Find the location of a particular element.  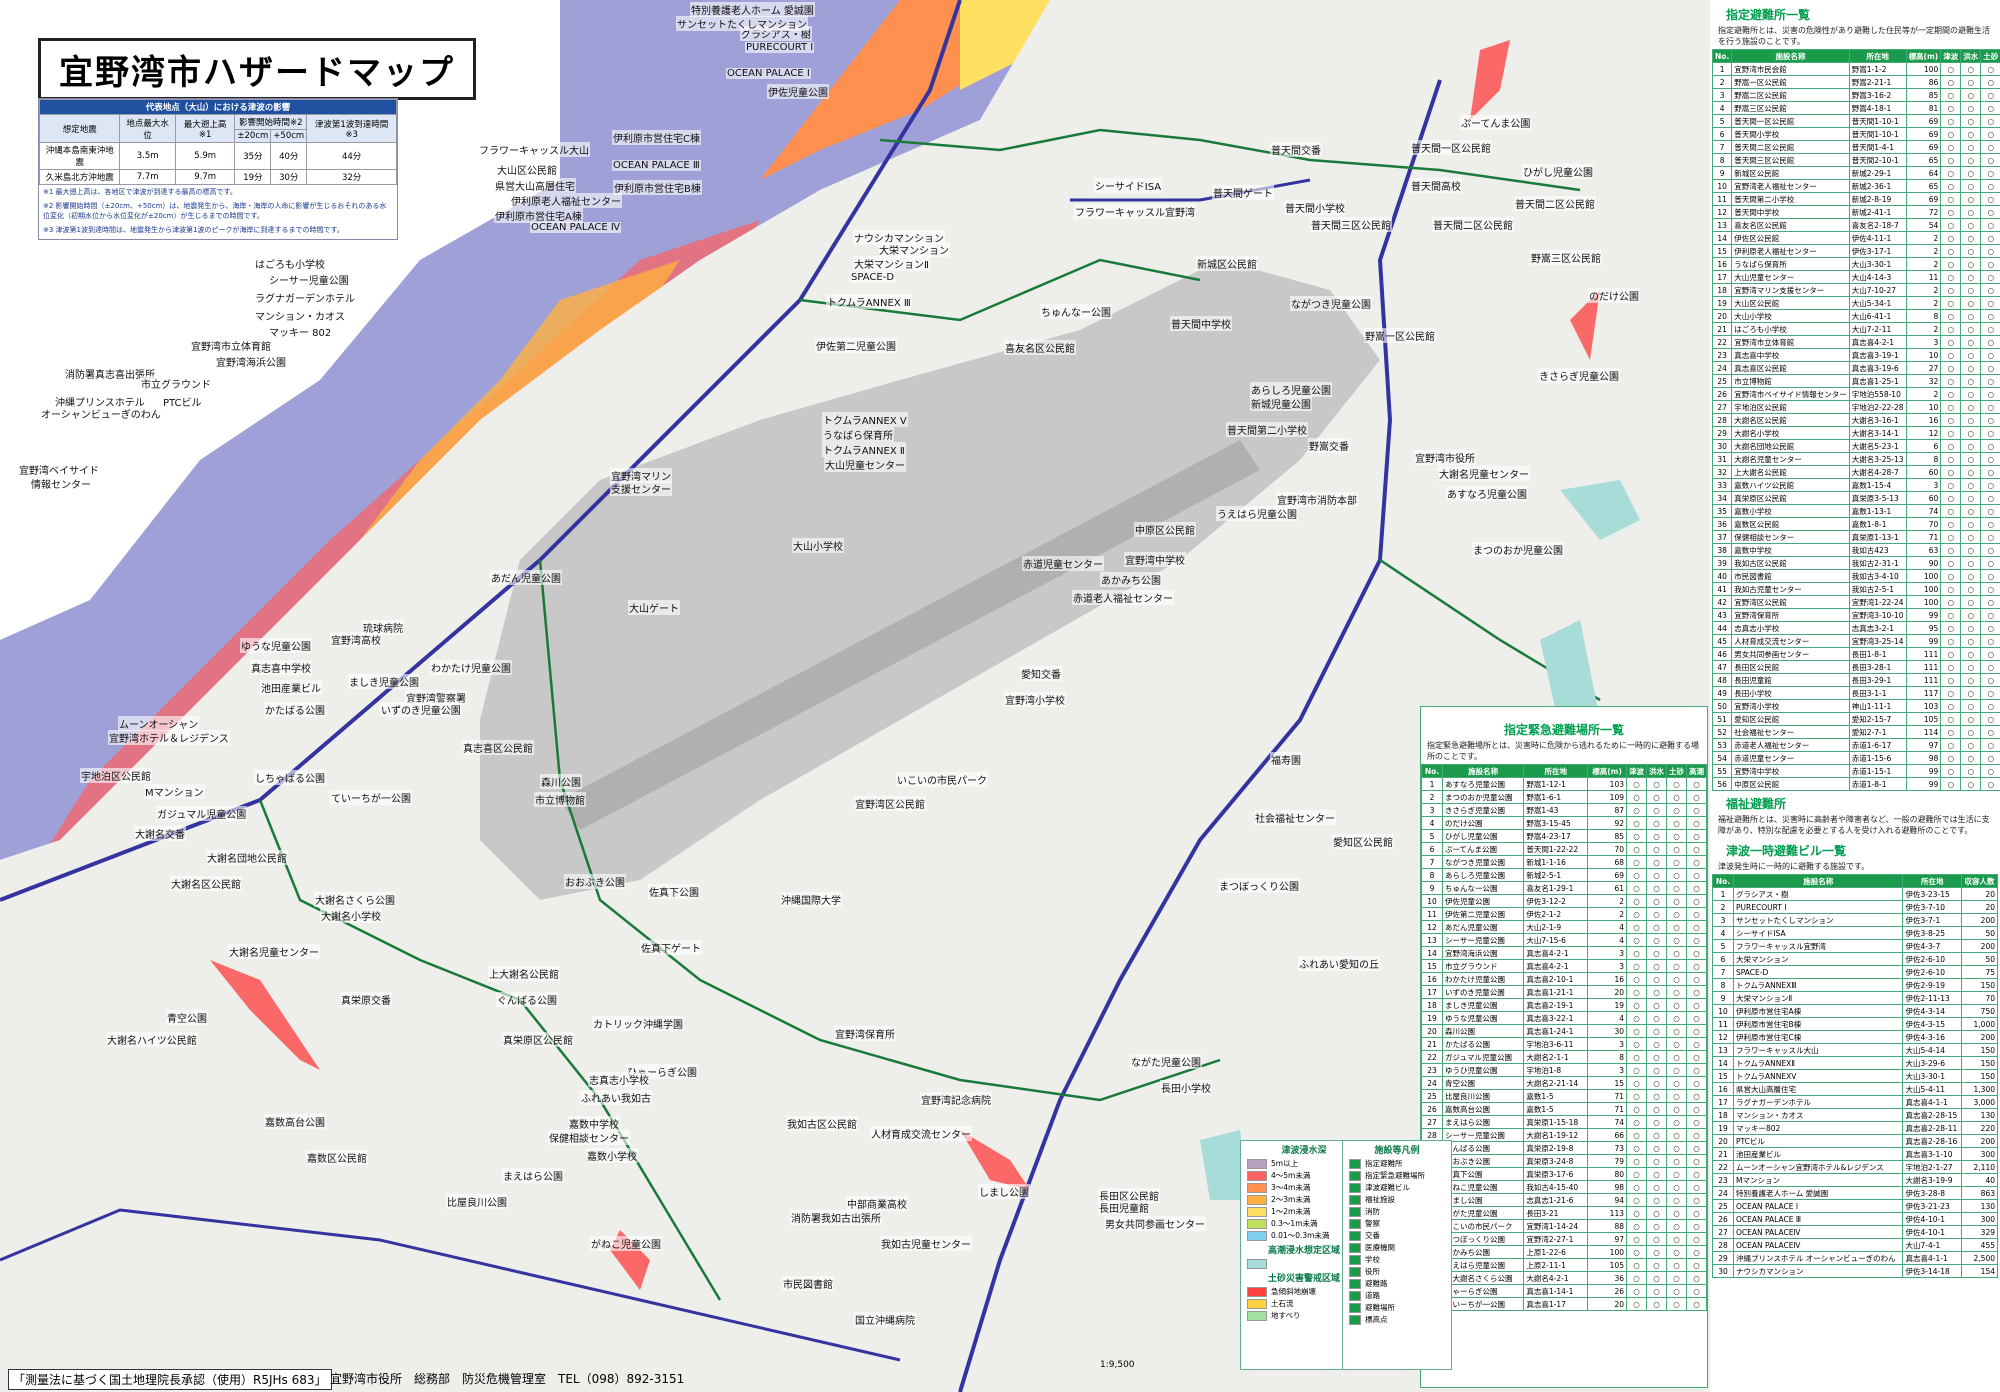

table-row: 9 ちゅんなー公園 喜友名1-29-1 61 ○ ○ ○ ○ is located at coordinates (1564, 888).